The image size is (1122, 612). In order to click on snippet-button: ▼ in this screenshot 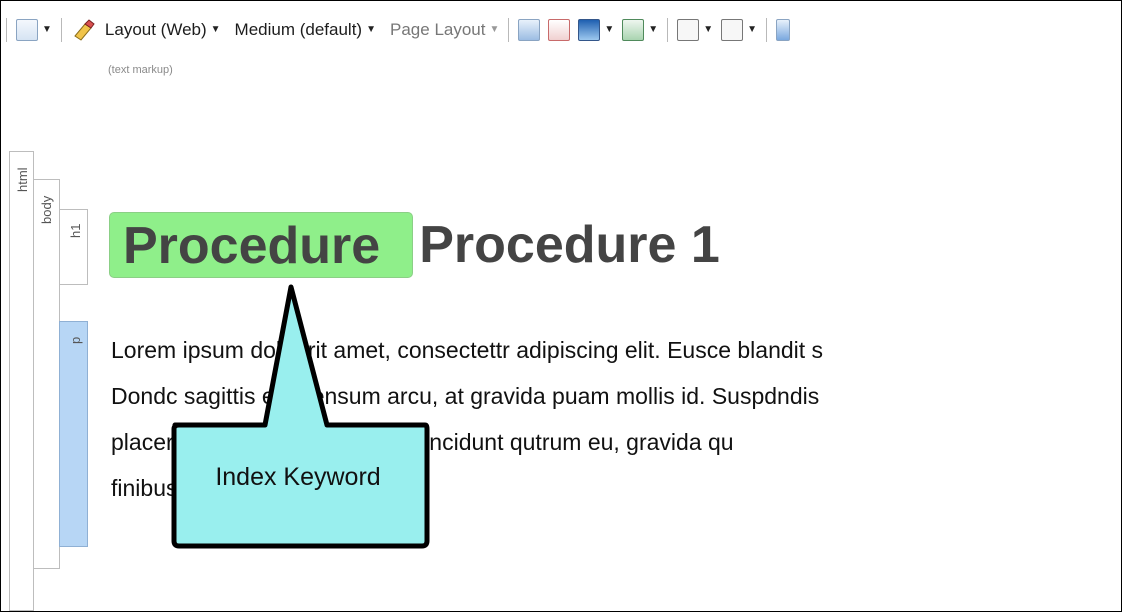, I will do `click(739, 30)`.